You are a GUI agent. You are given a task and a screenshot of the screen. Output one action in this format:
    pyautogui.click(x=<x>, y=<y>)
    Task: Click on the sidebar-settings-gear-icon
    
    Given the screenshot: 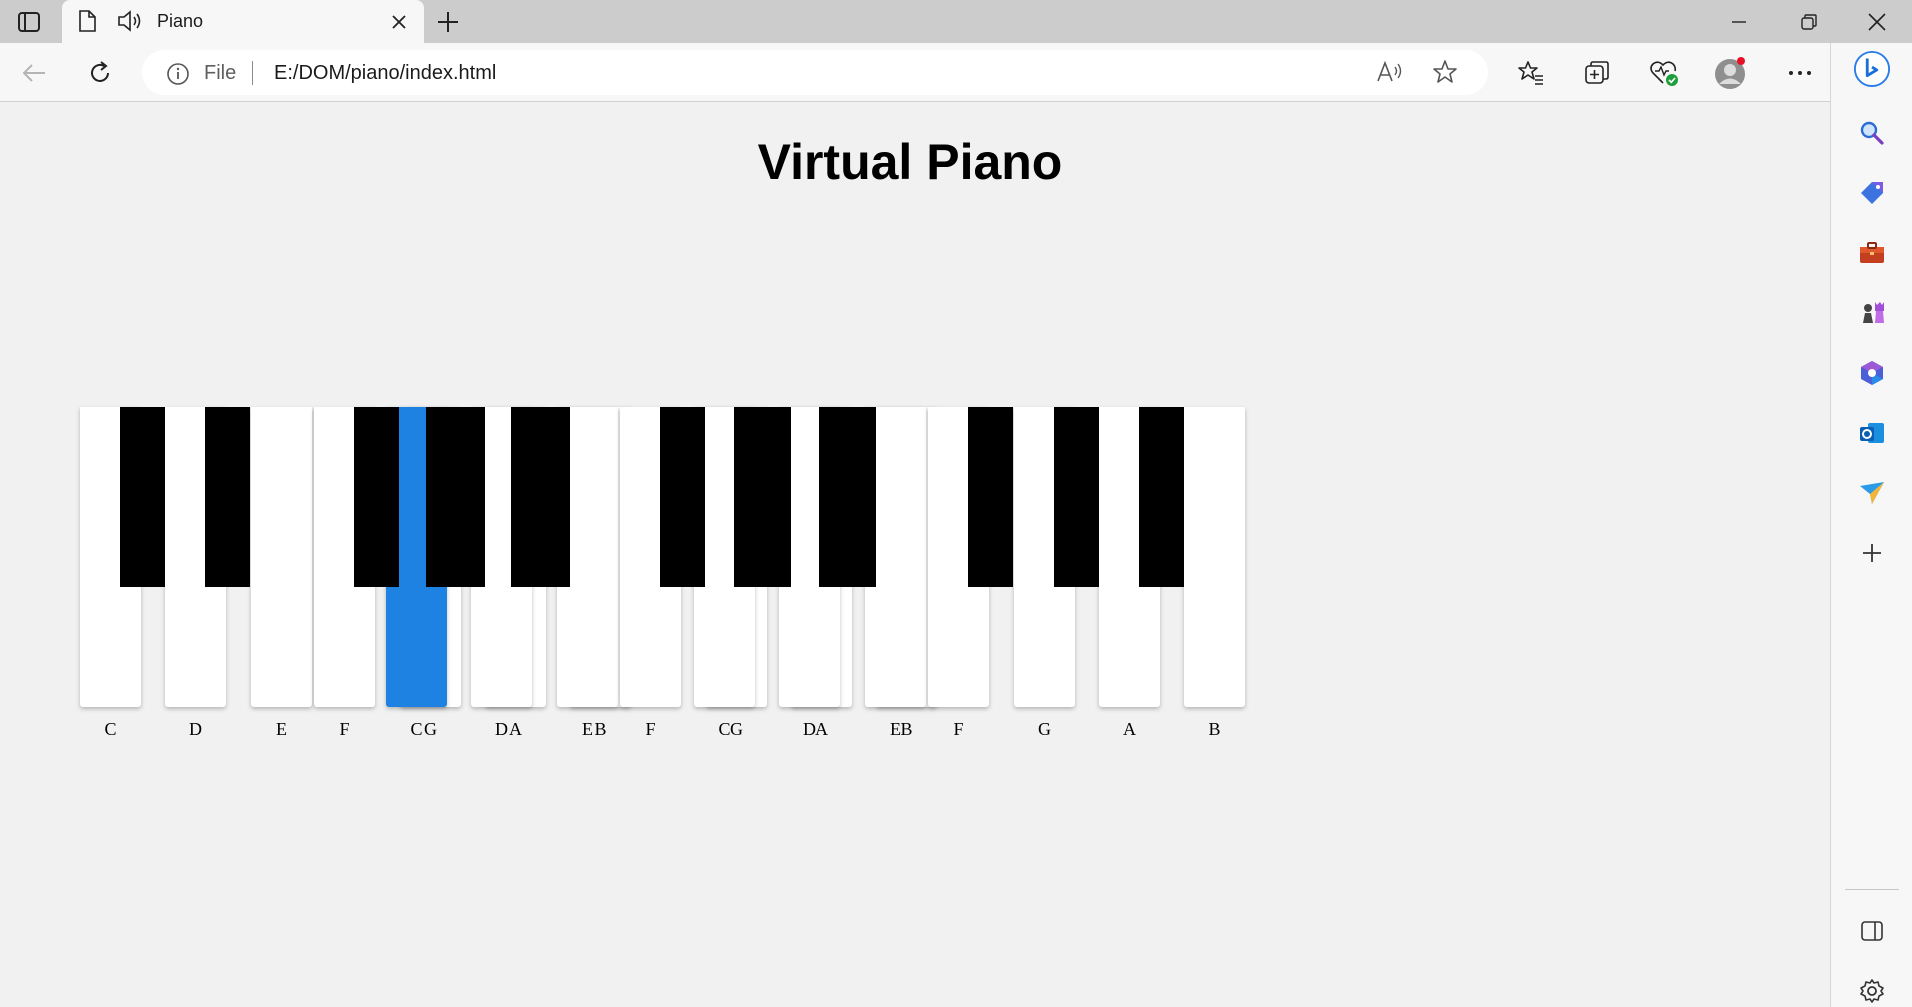 What is the action you would take?
    pyautogui.click(x=1872, y=989)
    